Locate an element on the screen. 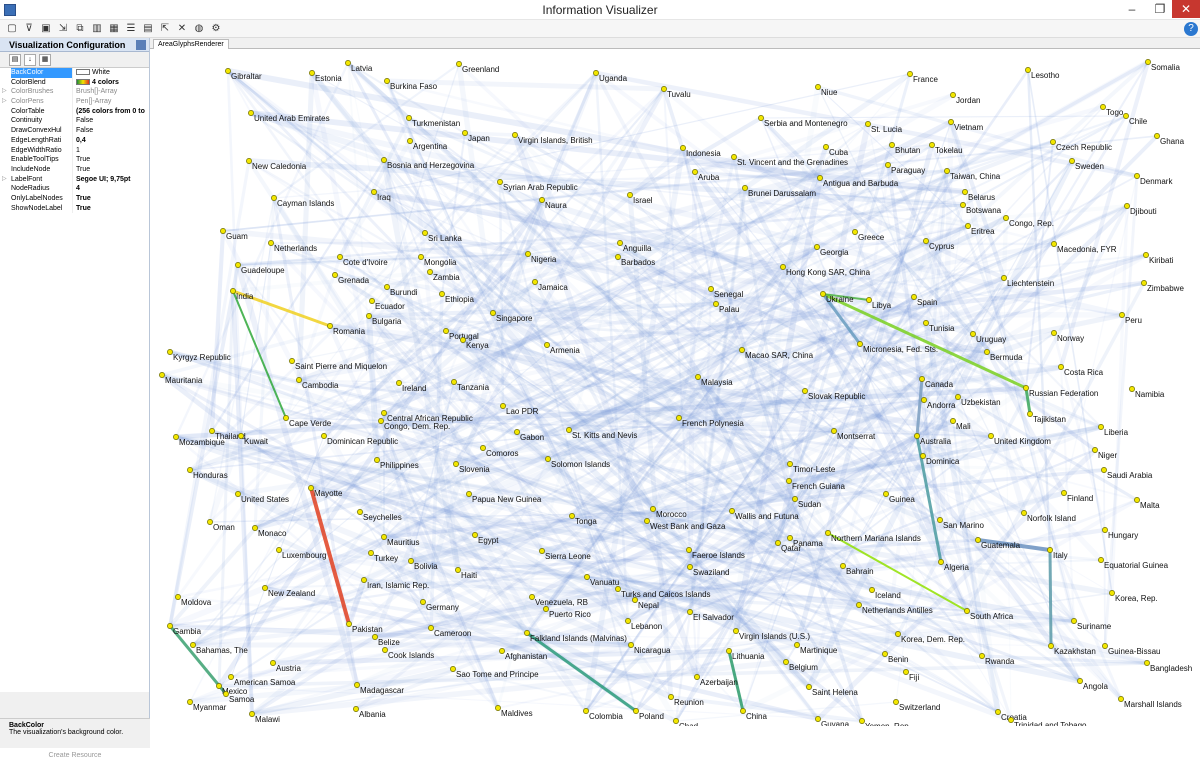 Image resolution: width=1200 pixels, height=764 pixels. expander-icon: ▷ is located at coordinates (6, 92).